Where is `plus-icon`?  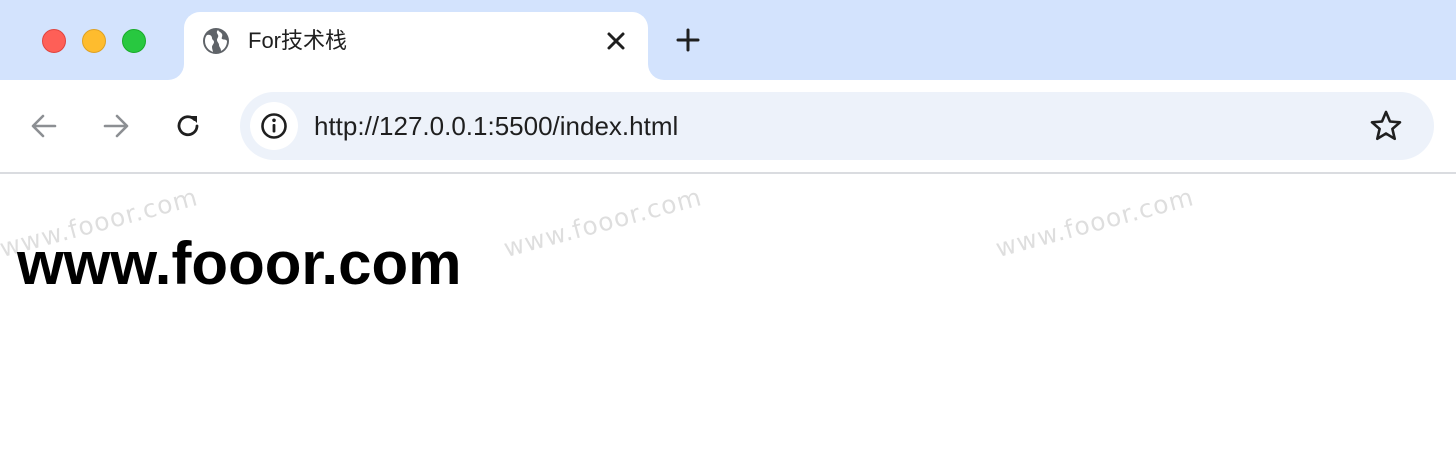 plus-icon is located at coordinates (688, 40).